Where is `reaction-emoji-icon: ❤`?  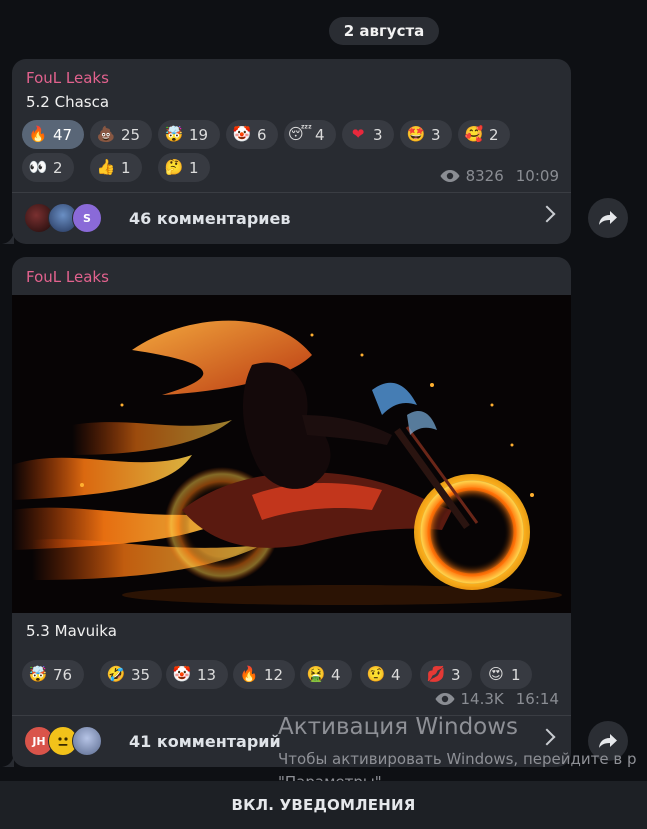
reaction-emoji-icon: ❤ is located at coordinates (358, 134).